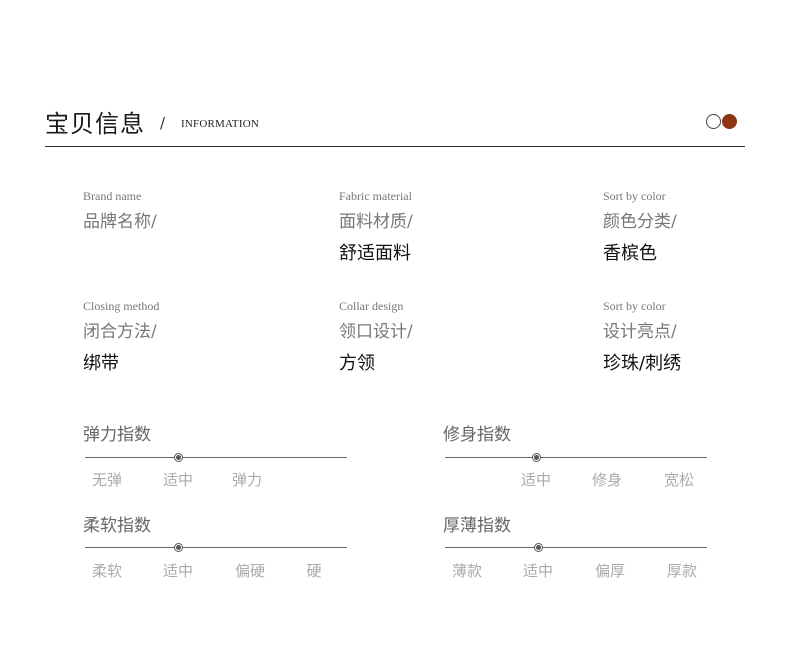 The image size is (790, 659). What do you see at coordinates (101, 363) in the screenshot?
I see `info-value: 绑带` at bounding box center [101, 363].